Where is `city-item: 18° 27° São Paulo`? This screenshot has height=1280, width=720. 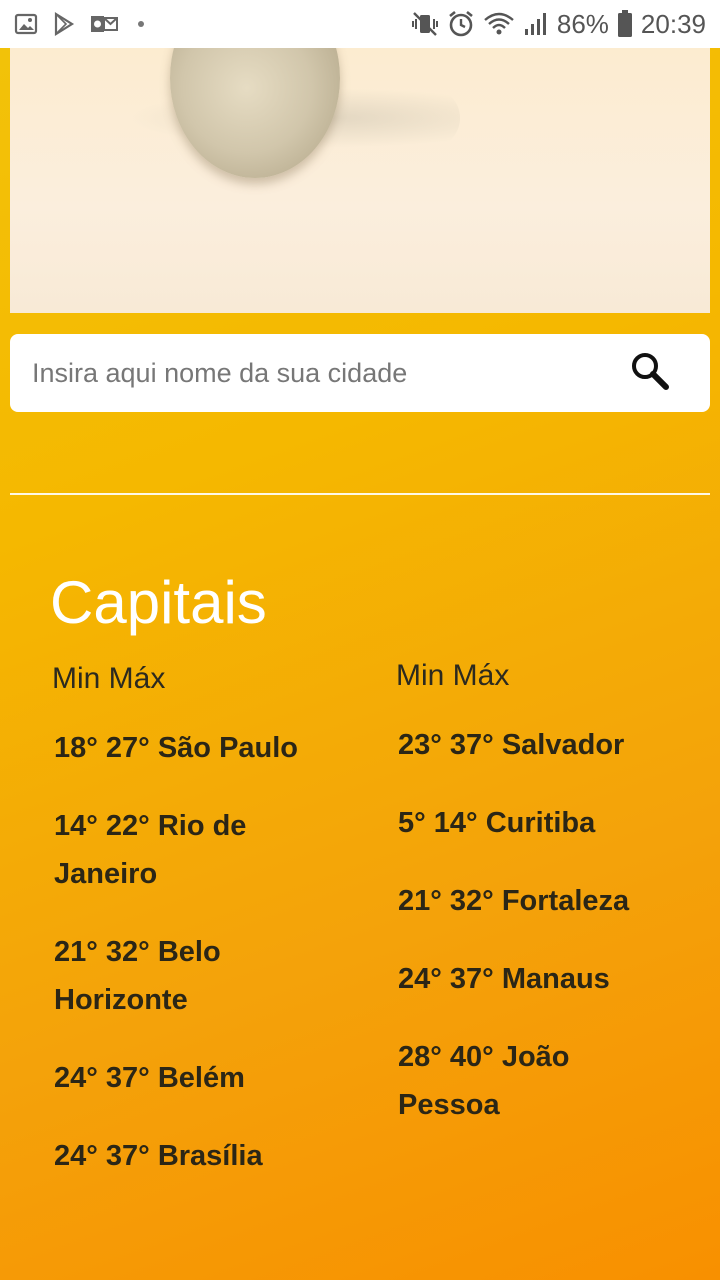
city-item: 18° 27° São Paulo is located at coordinates (176, 748).